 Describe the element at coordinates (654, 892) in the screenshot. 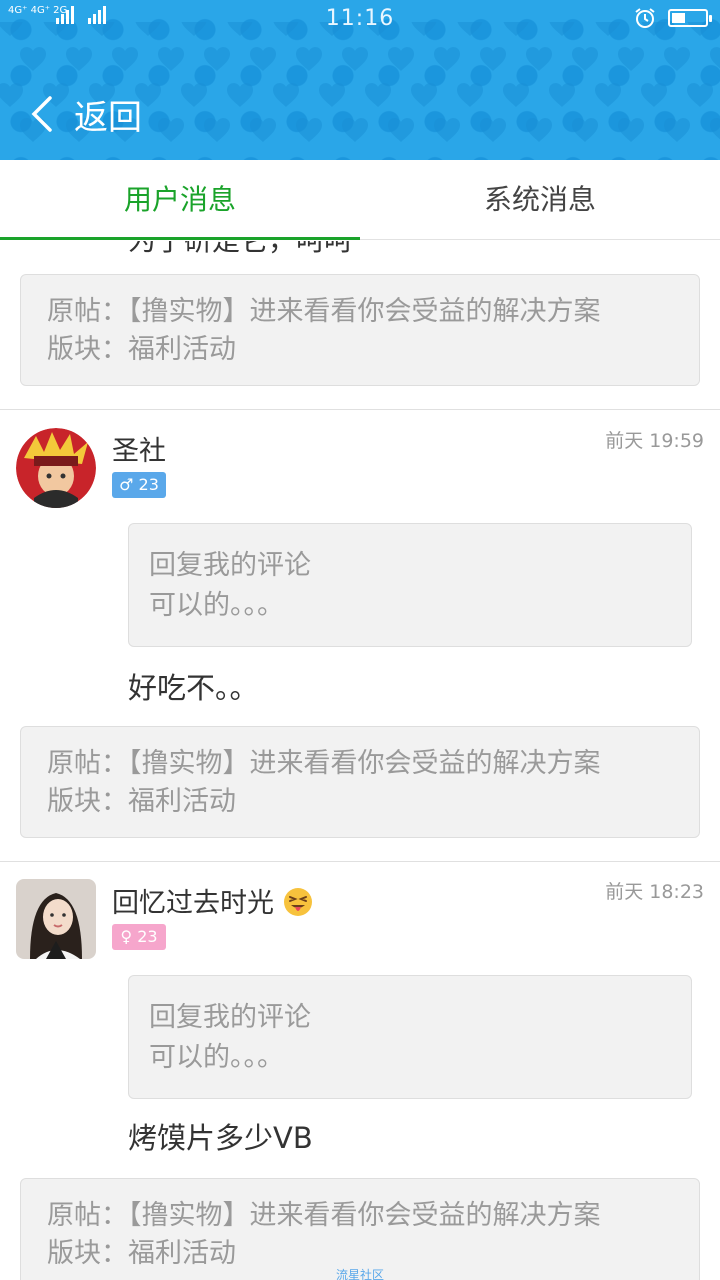

I see `message-time: 前天 18:23` at that location.